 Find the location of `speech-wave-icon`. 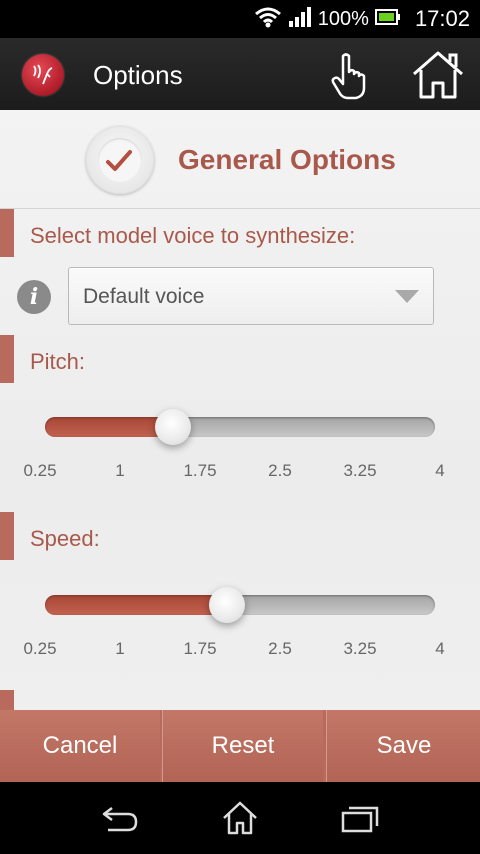

speech-wave-icon is located at coordinates (43, 74).